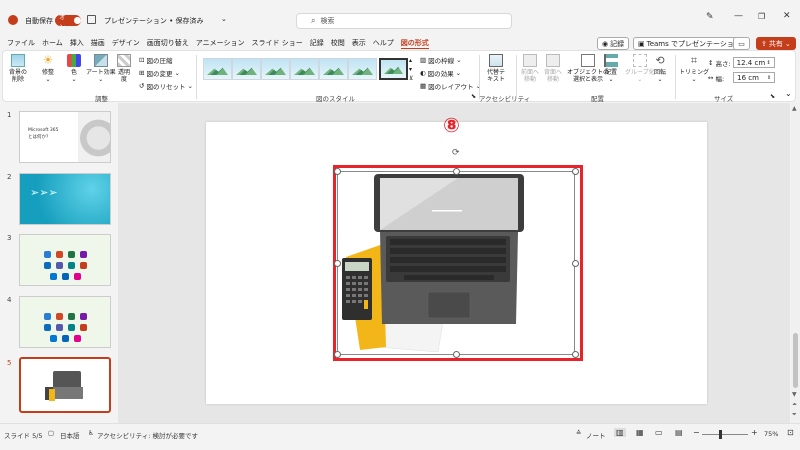 The image size is (800, 450). What do you see at coordinates (754, 77) in the screenshot?
I see `width-input: 16 cm ⇕` at bounding box center [754, 77].